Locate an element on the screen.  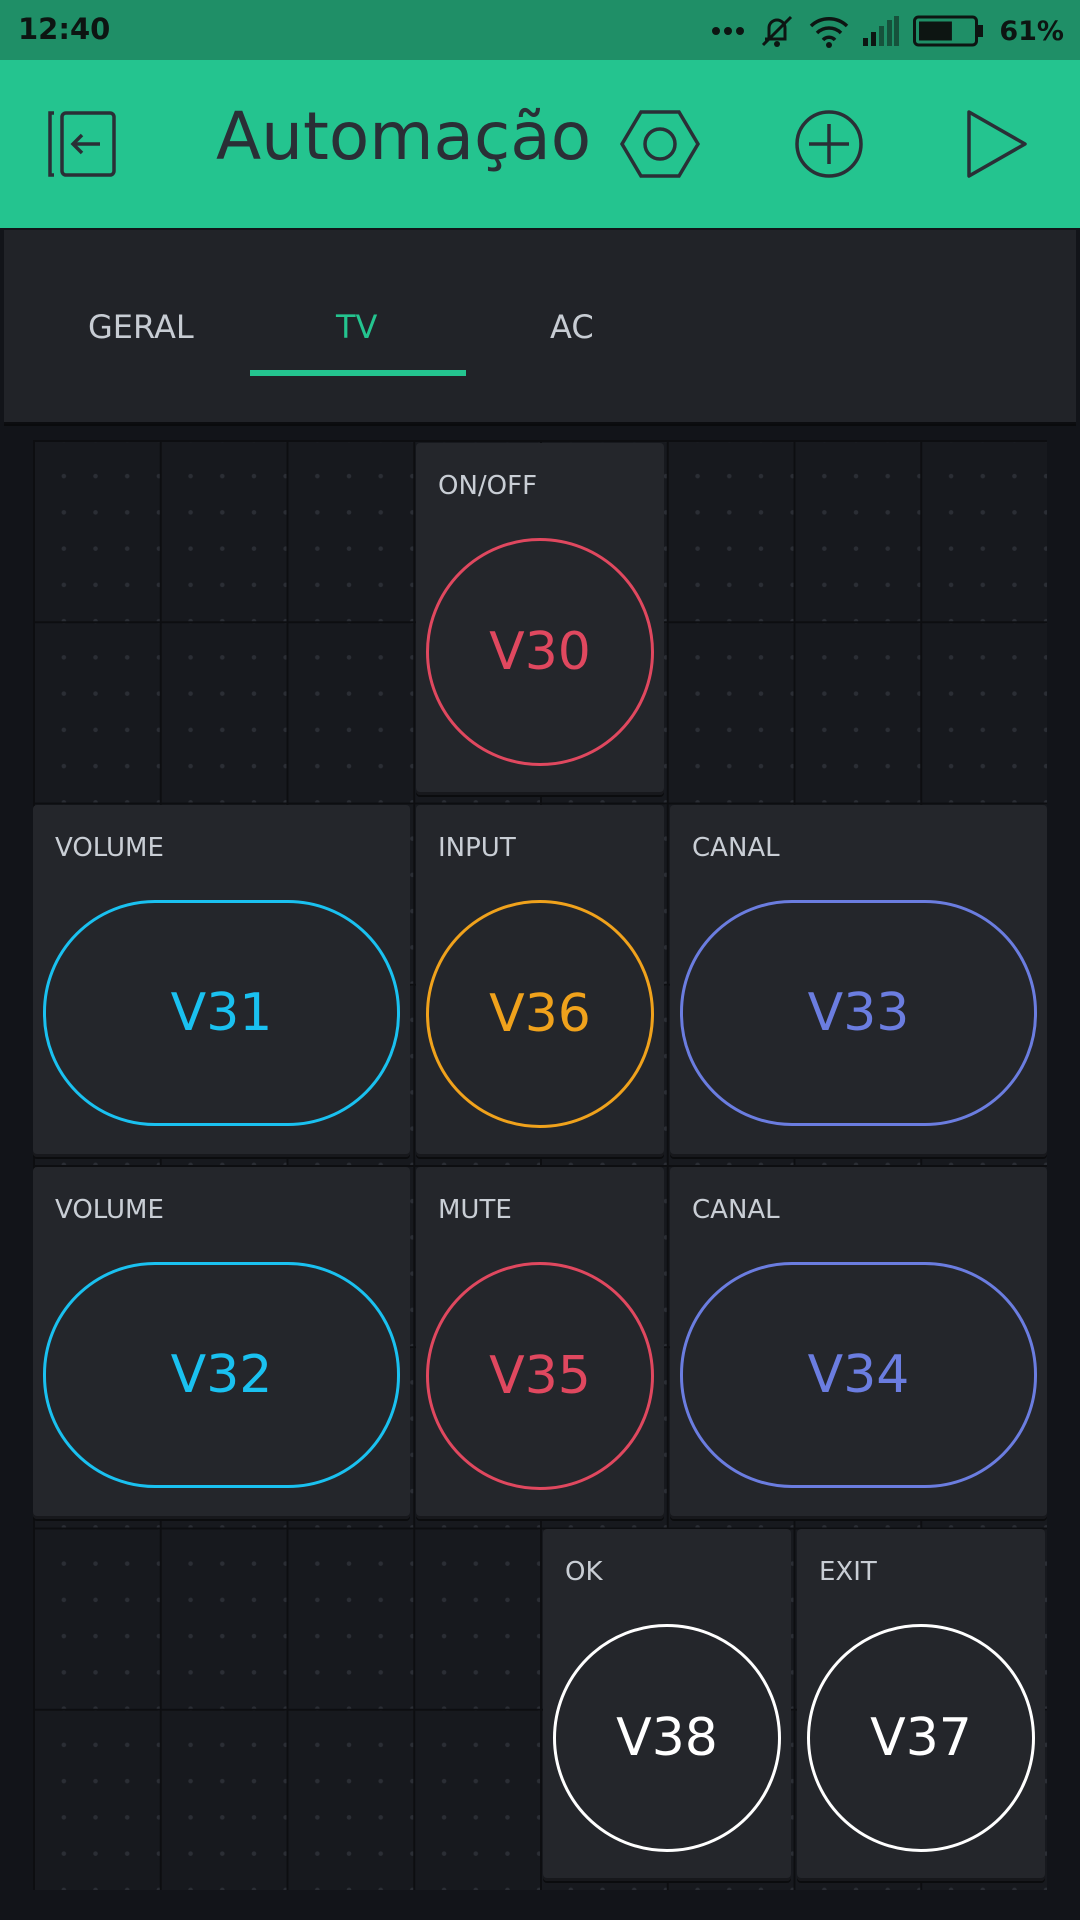
widget-channel-down: CANAL V34 is located at coordinates (858, 1343).